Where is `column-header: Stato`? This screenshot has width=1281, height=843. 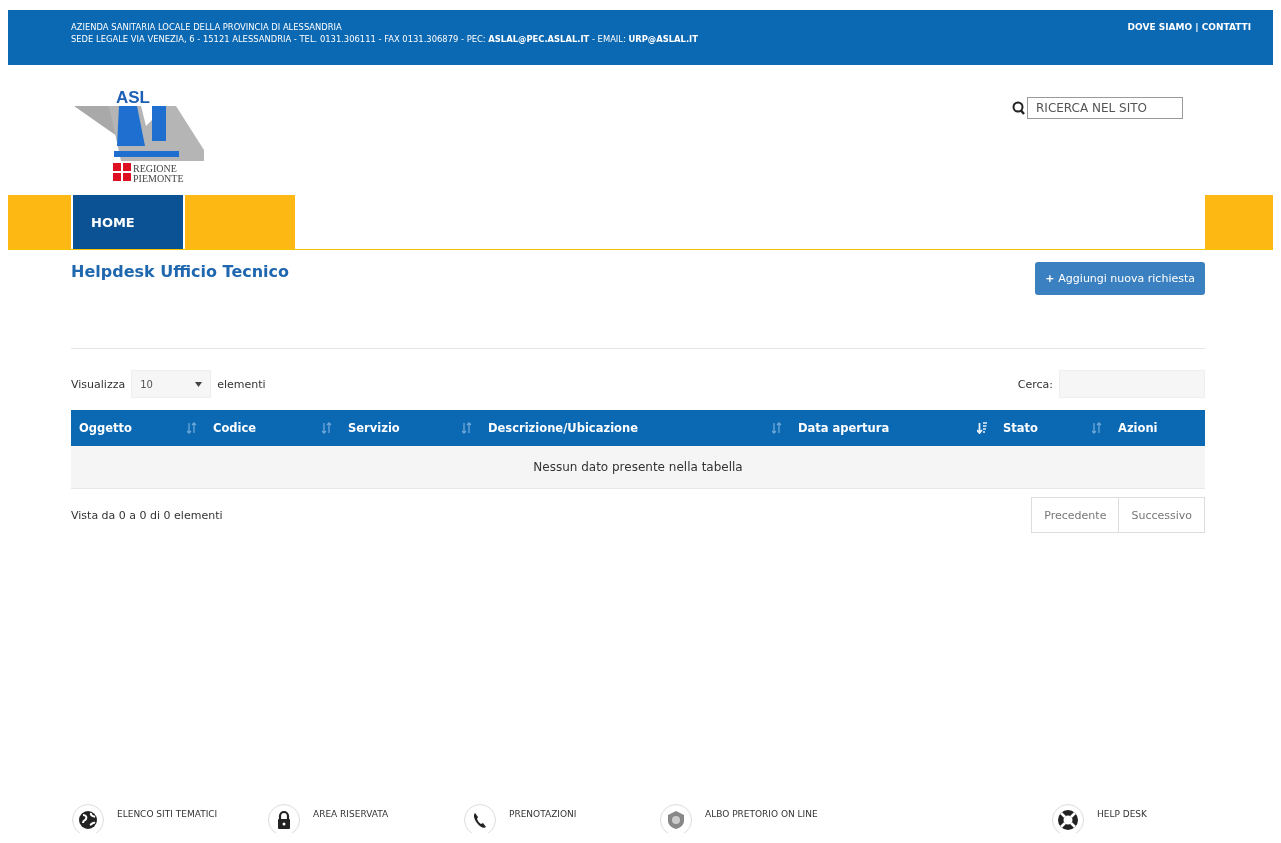 column-header: Stato is located at coordinates (1052, 428).